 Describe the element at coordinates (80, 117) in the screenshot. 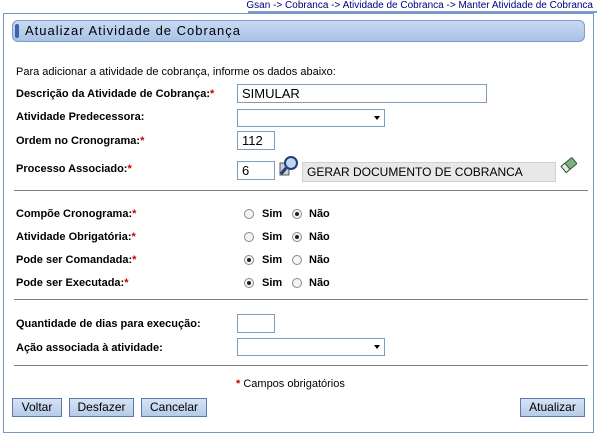

I see `predecessora-label: Atividade Predecessora:` at that location.